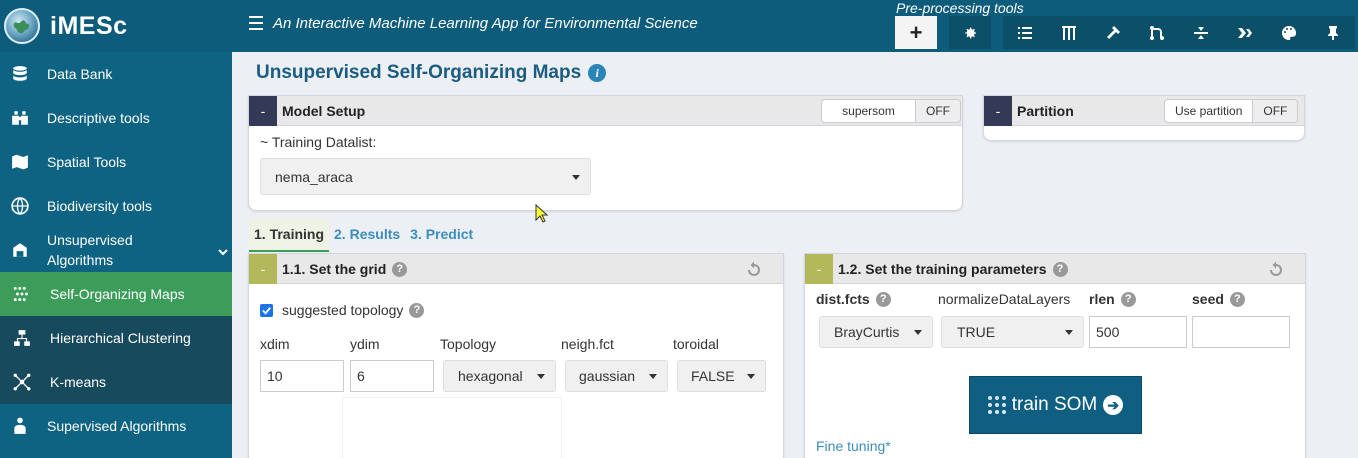  What do you see at coordinates (1113, 32) in the screenshot?
I see `hammer-tool-button` at bounding box center [1113, 32].